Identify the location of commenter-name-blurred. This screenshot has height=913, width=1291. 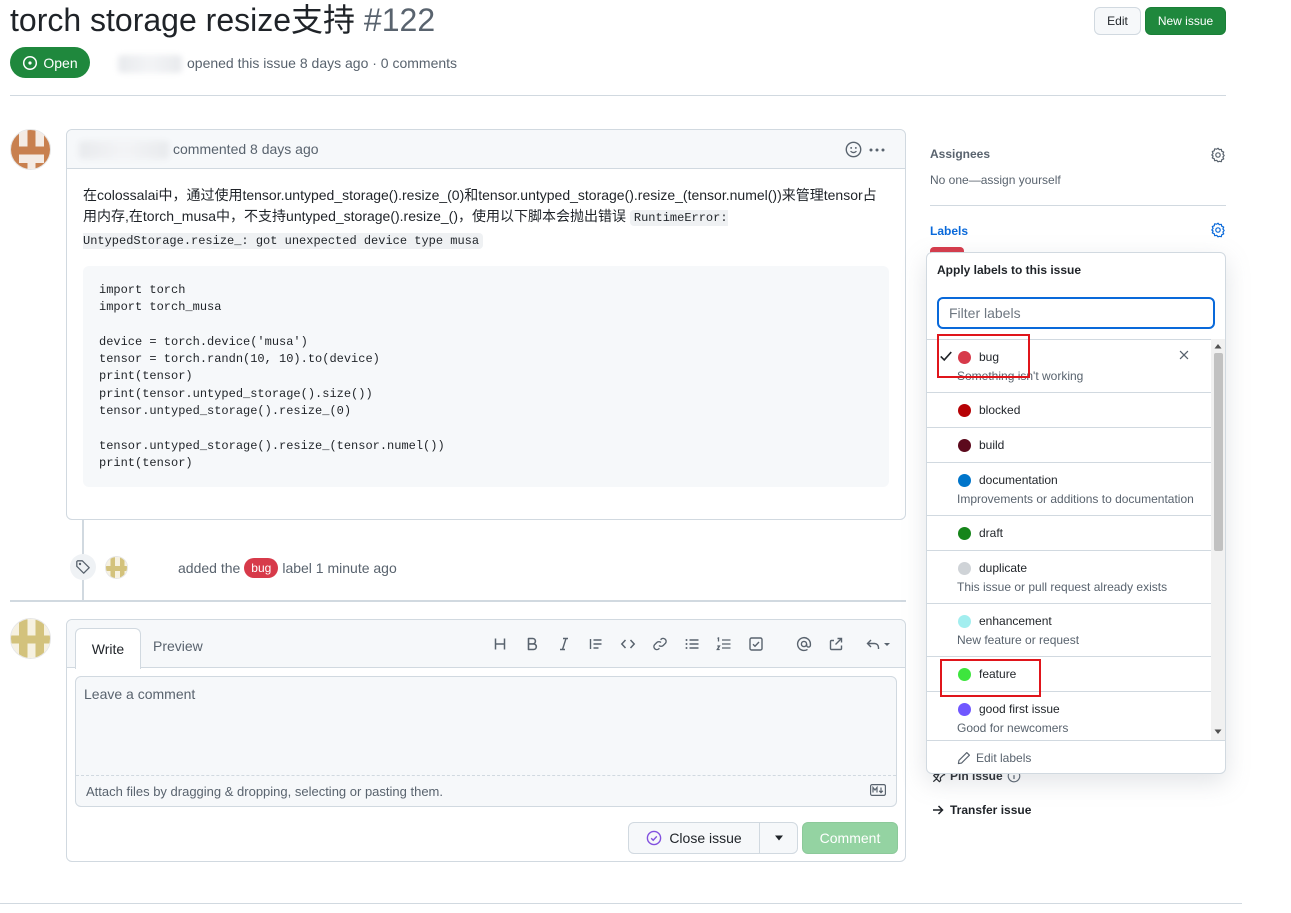
(124, 150).